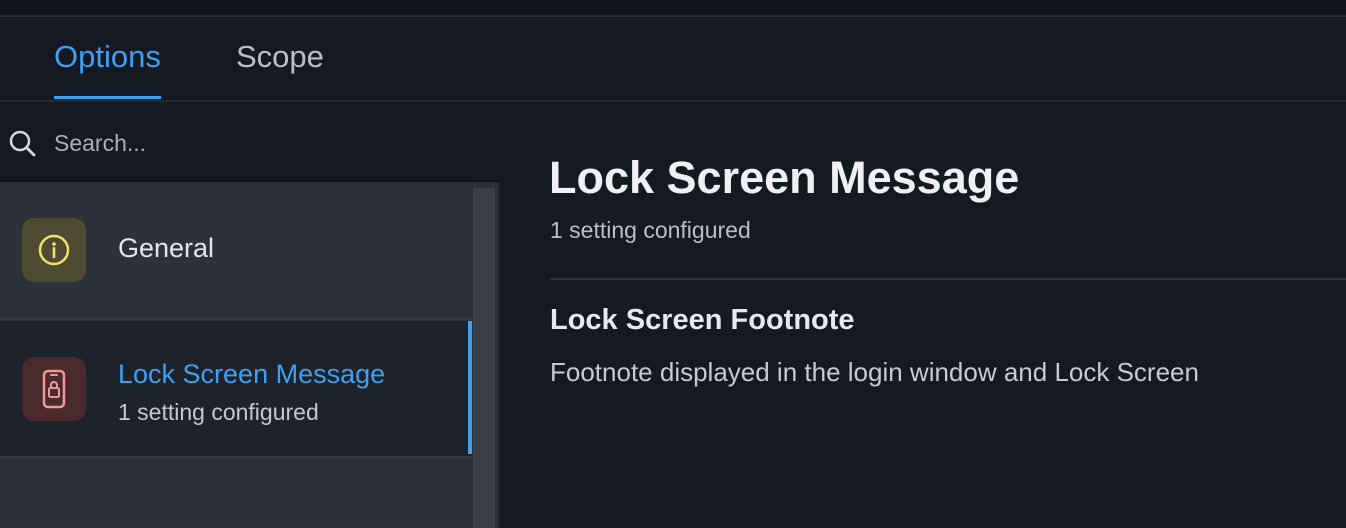  Describe the element at coordinates (702, 320) in the screenshot. I see `setting-title: Lock Screen Footnote` at that location.